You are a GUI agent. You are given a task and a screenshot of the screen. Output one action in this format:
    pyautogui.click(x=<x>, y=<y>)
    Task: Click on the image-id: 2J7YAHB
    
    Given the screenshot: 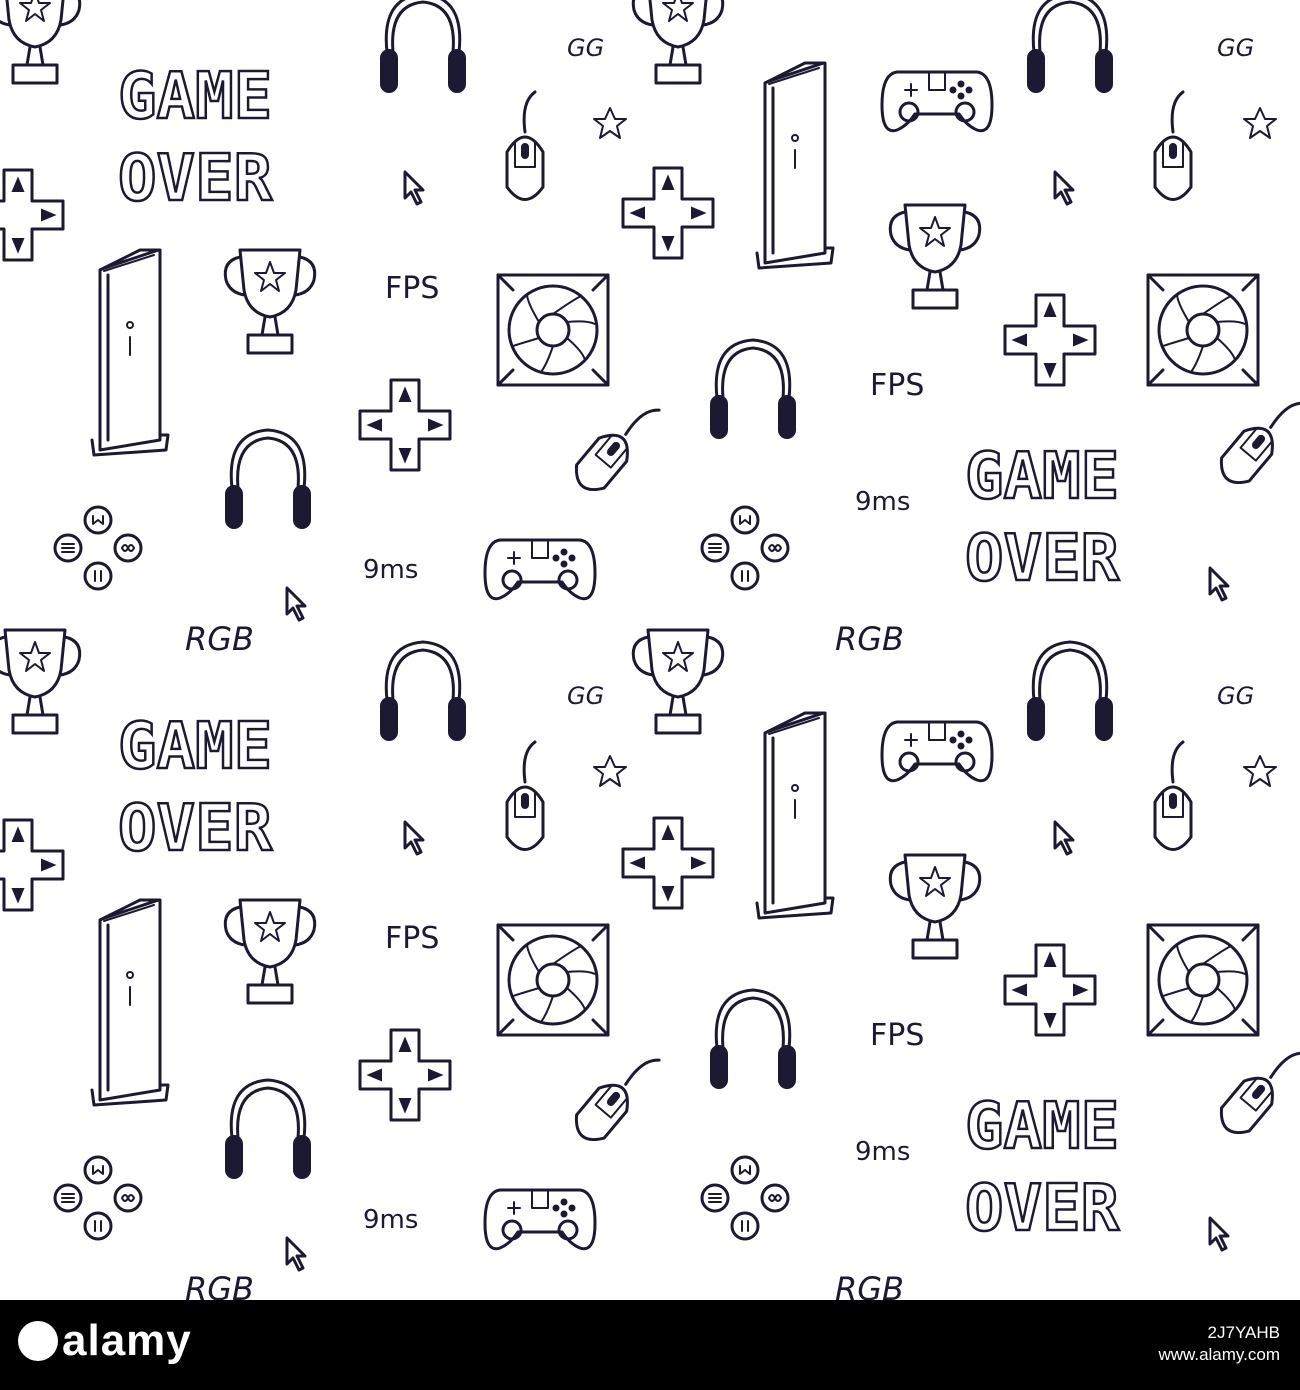 What is the action you would take?
    pyautogui.click(x=1243, y=1332)
    